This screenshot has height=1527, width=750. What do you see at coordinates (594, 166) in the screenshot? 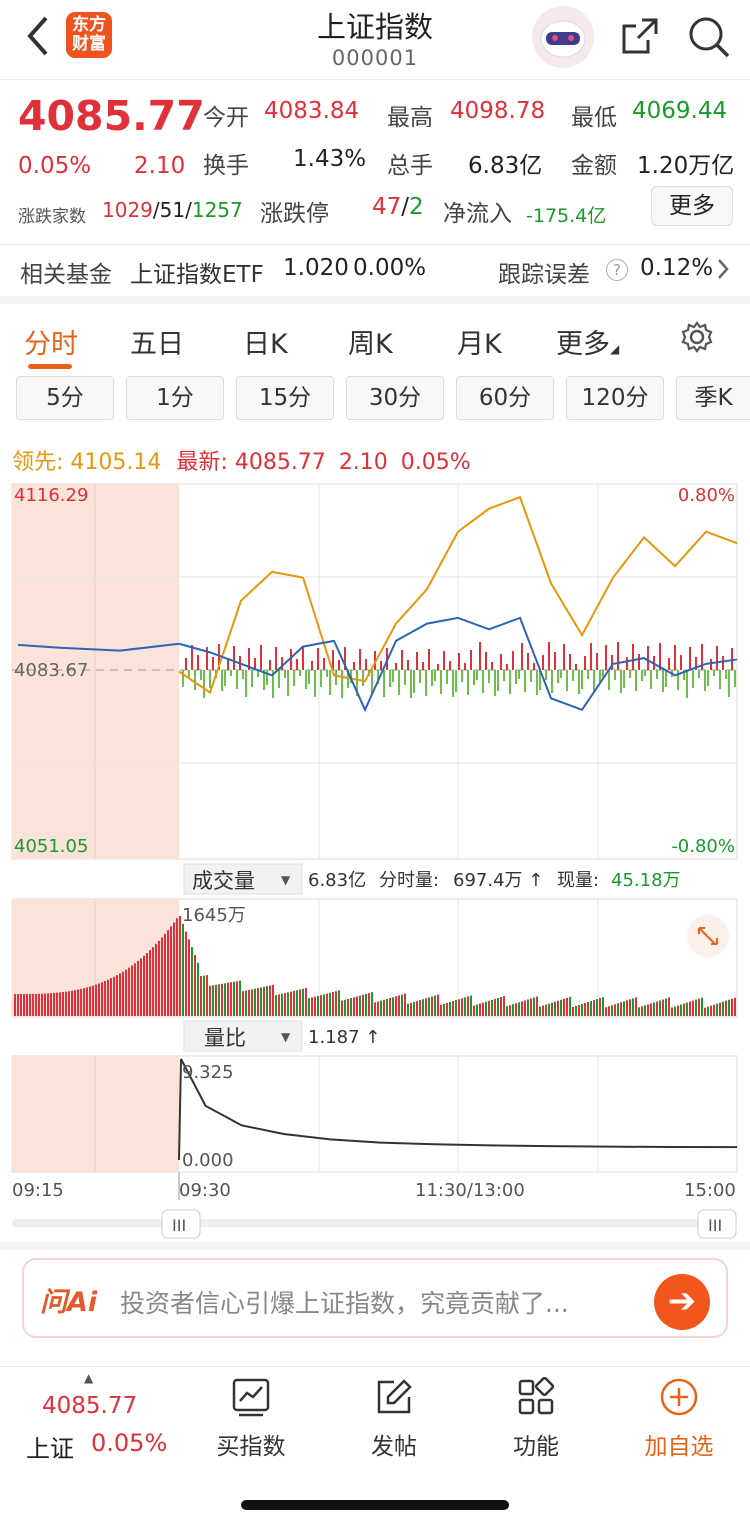
I see `amount-label: 金额` at bounding box center [594, 166].